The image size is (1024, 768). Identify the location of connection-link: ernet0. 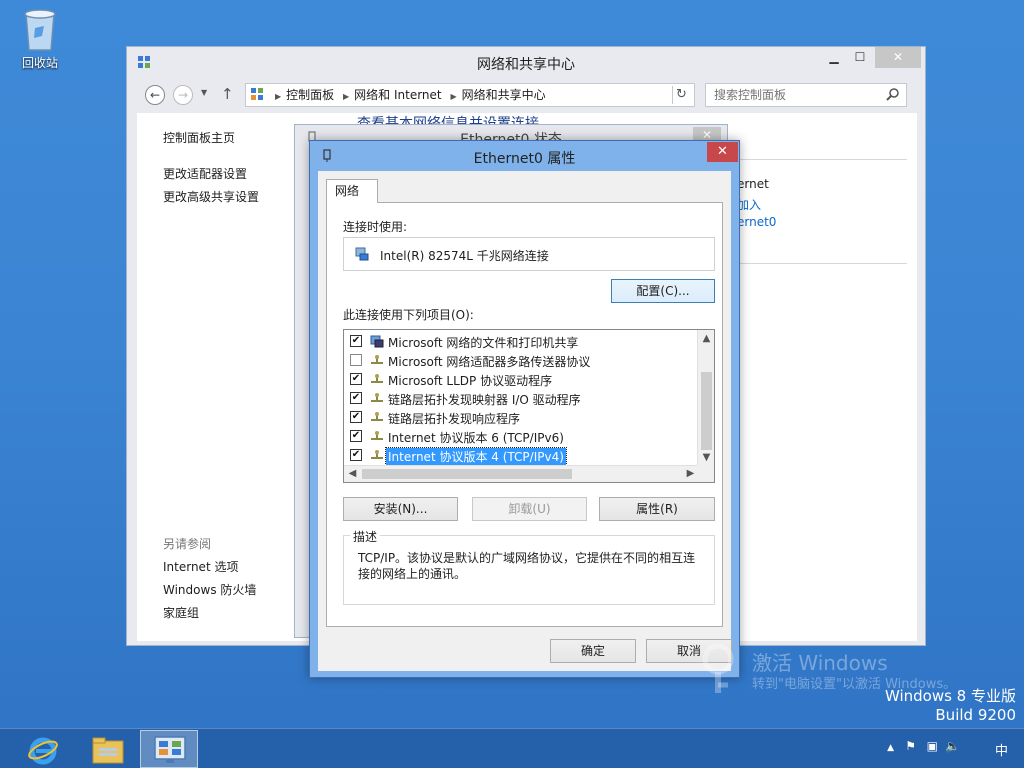
(756, 222).